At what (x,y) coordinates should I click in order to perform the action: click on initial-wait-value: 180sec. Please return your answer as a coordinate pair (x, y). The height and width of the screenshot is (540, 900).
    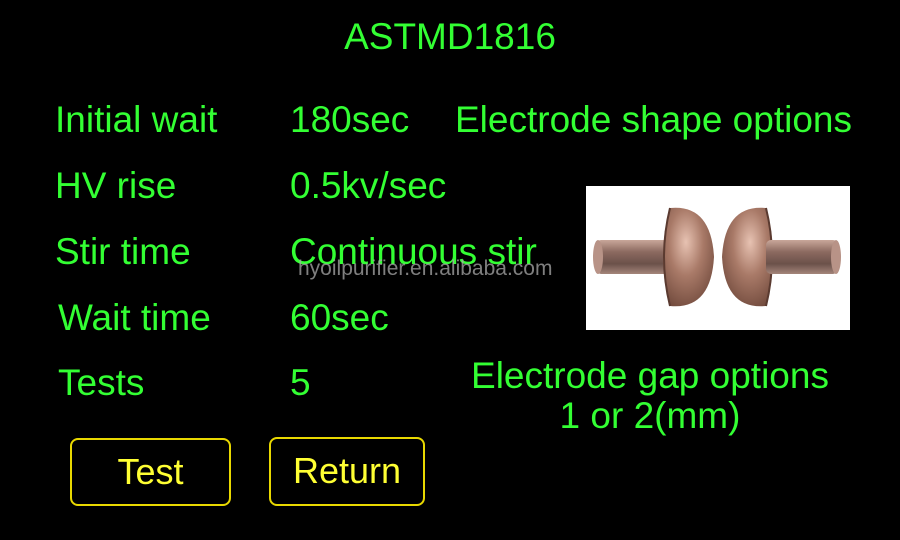
    Looking at the image, I should click on (350, 119).